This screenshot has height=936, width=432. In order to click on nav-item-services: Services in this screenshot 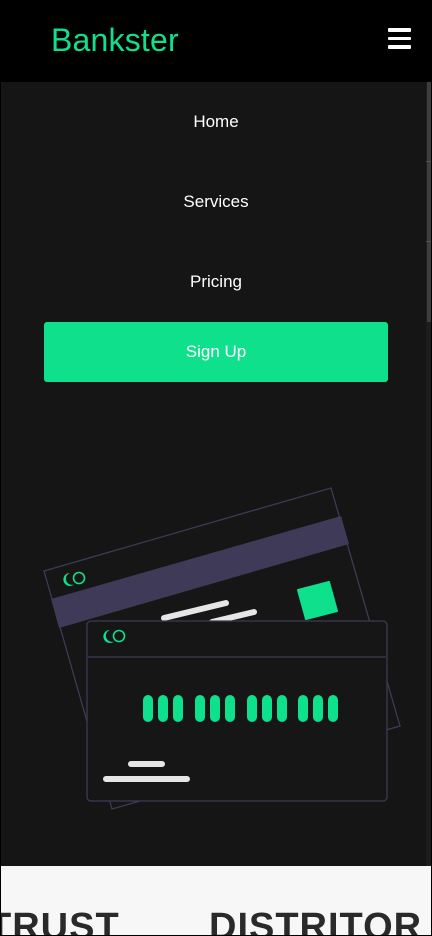, I will do `click(216, 202)`.